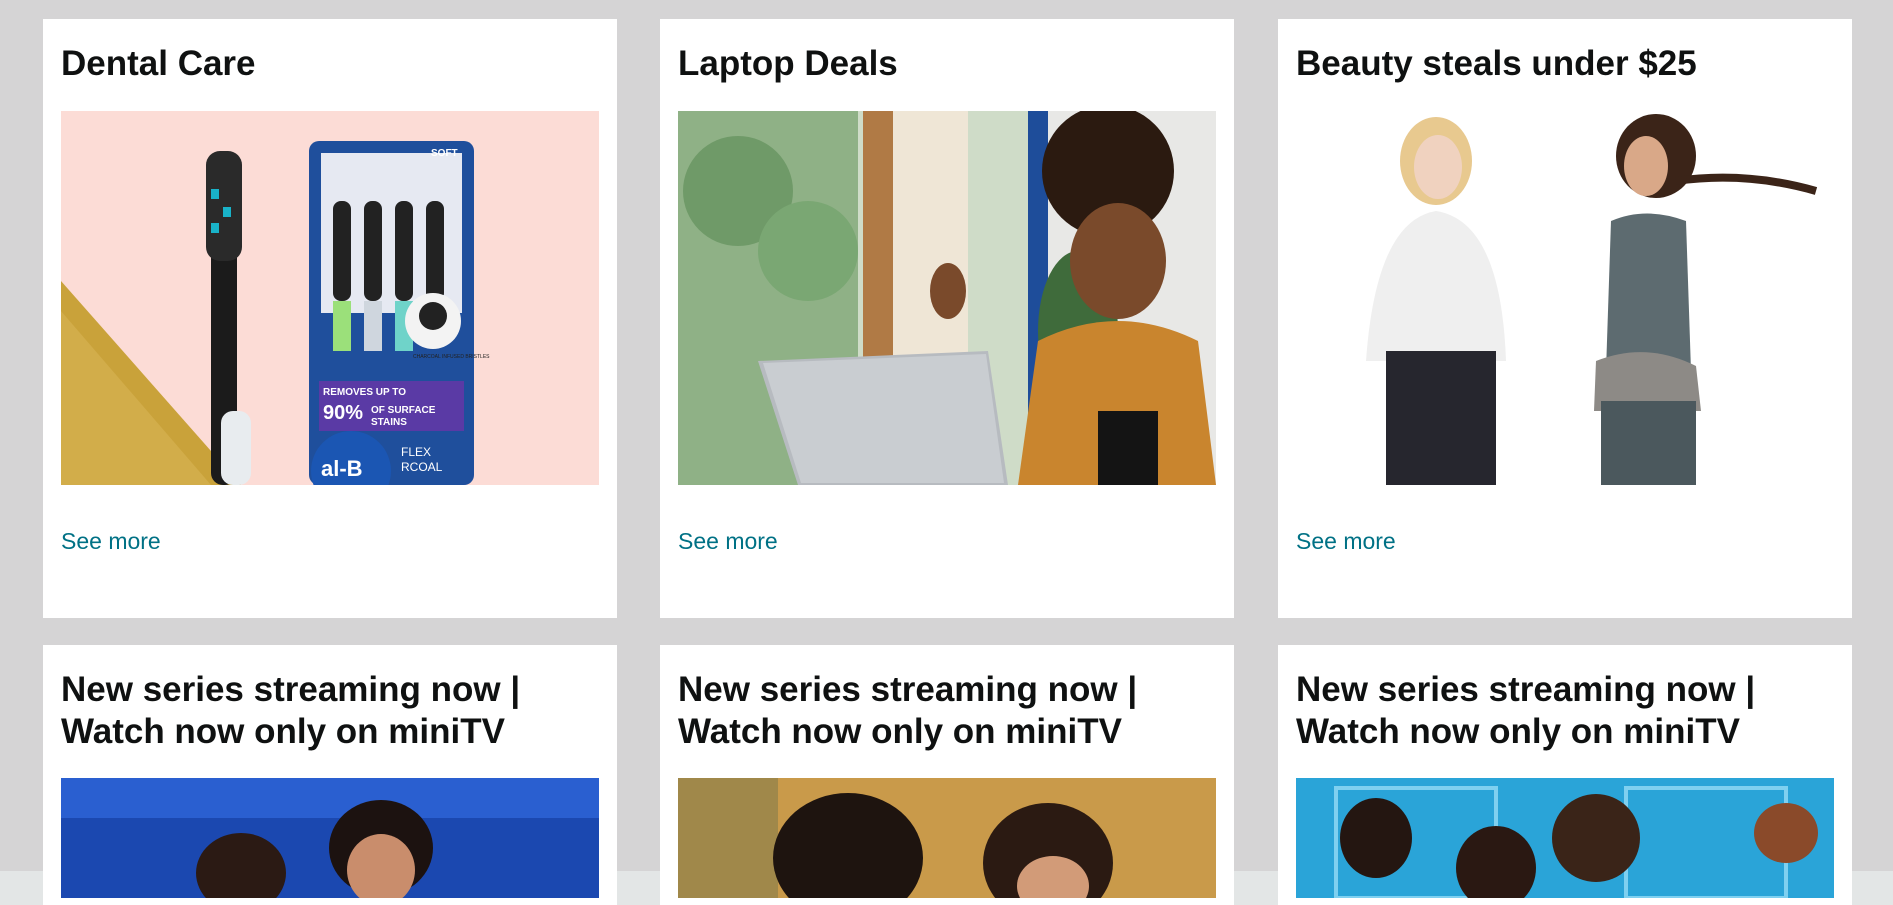 This screenshot has height=905, width=1893. What do you see at coordinates (444, 153) in the screenshot?
I see `package-soft-text: SOFT` at bounding box center [444, 153].